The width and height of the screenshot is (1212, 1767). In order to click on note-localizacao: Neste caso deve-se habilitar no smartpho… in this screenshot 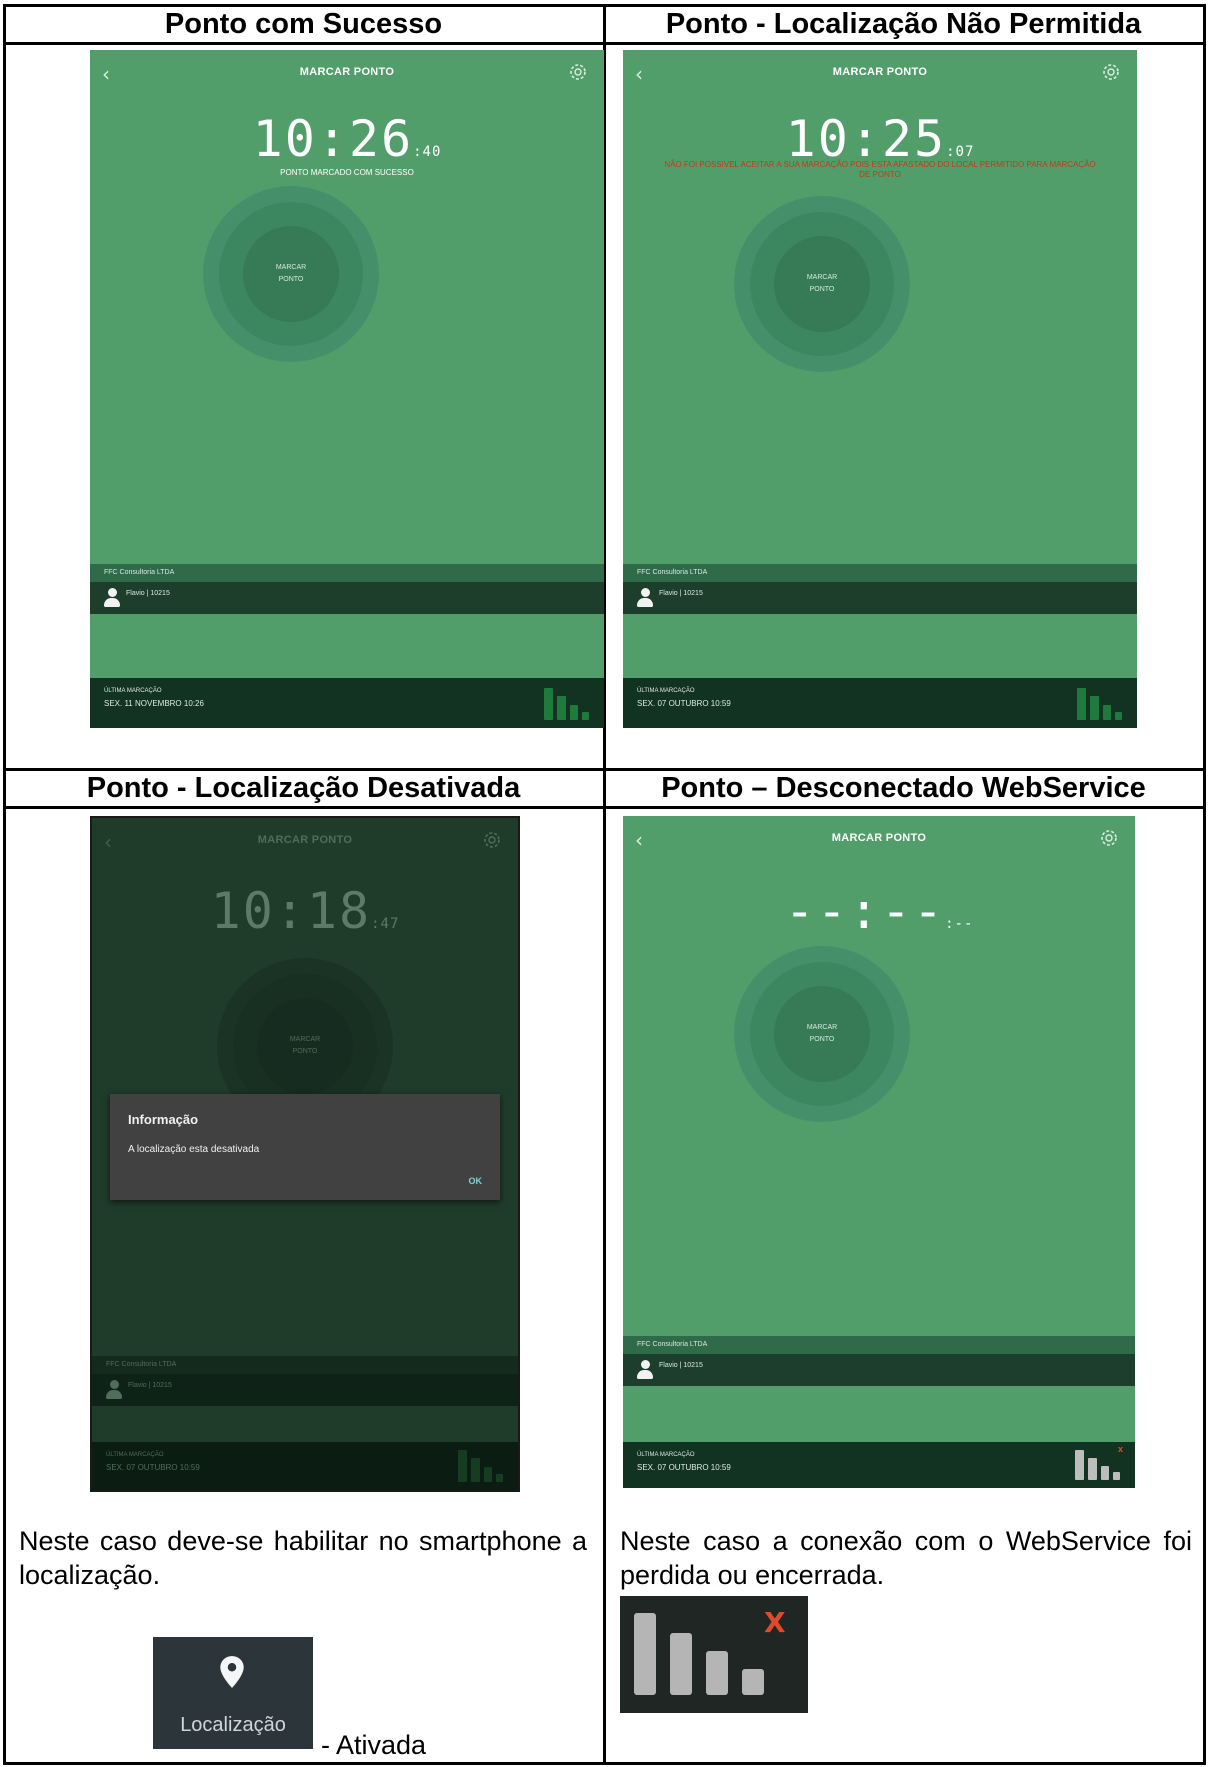, I will do `click(303, 1558)`.